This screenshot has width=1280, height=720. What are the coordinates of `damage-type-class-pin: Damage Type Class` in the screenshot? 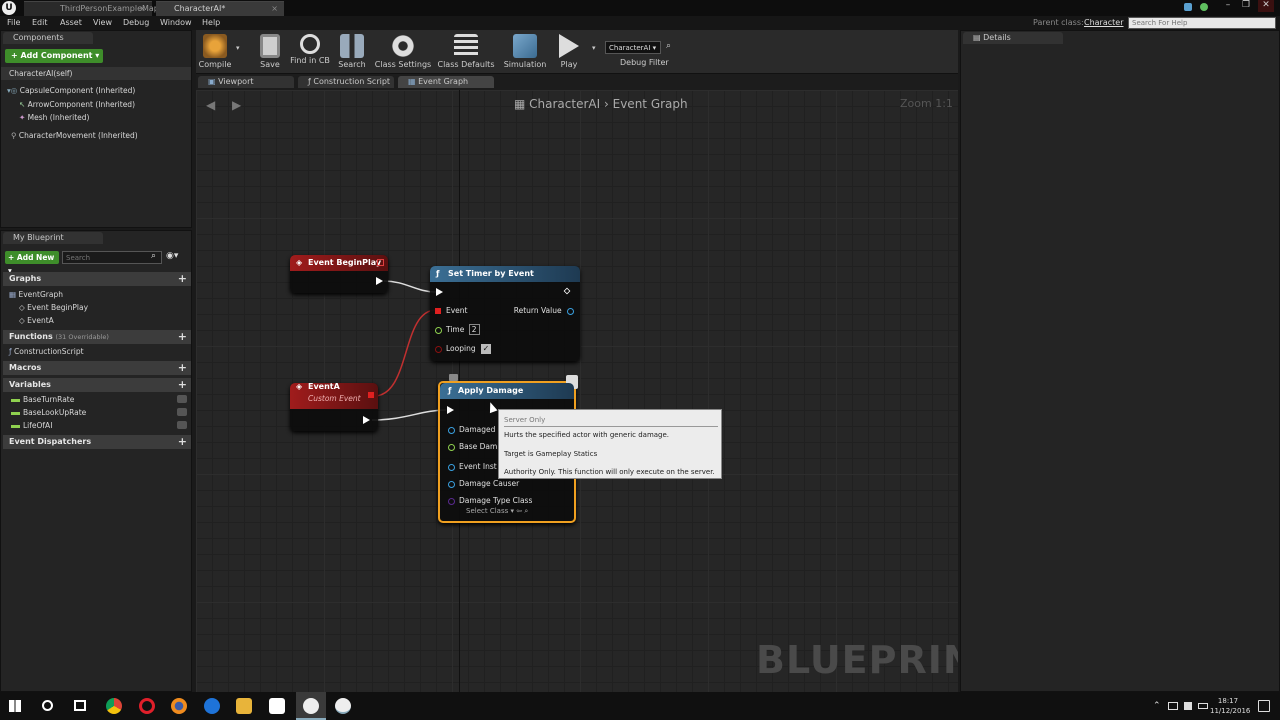 It's located at (490, 500).